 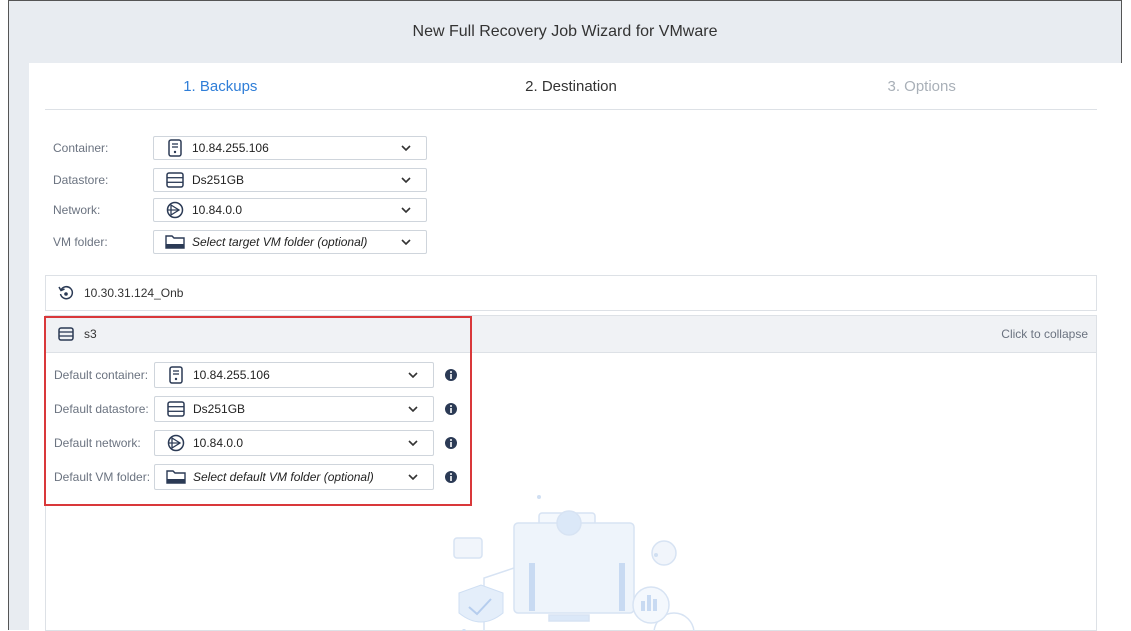 What do you see at coordinates (66, 293) in the screenshot?
I see `restore-icon` at bounding box center [66, 293].